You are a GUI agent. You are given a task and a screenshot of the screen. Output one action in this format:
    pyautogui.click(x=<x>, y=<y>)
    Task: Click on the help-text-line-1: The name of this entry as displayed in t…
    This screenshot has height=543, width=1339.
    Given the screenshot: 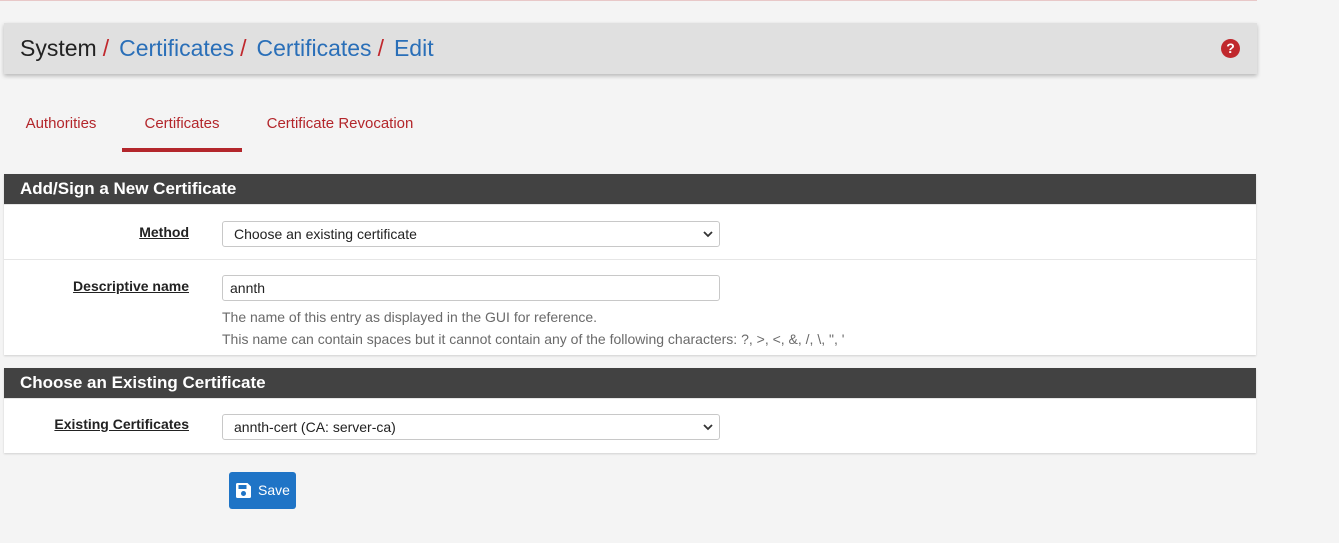 What is the action you would take?
    pyautogui.click(x=410, y=317)
    